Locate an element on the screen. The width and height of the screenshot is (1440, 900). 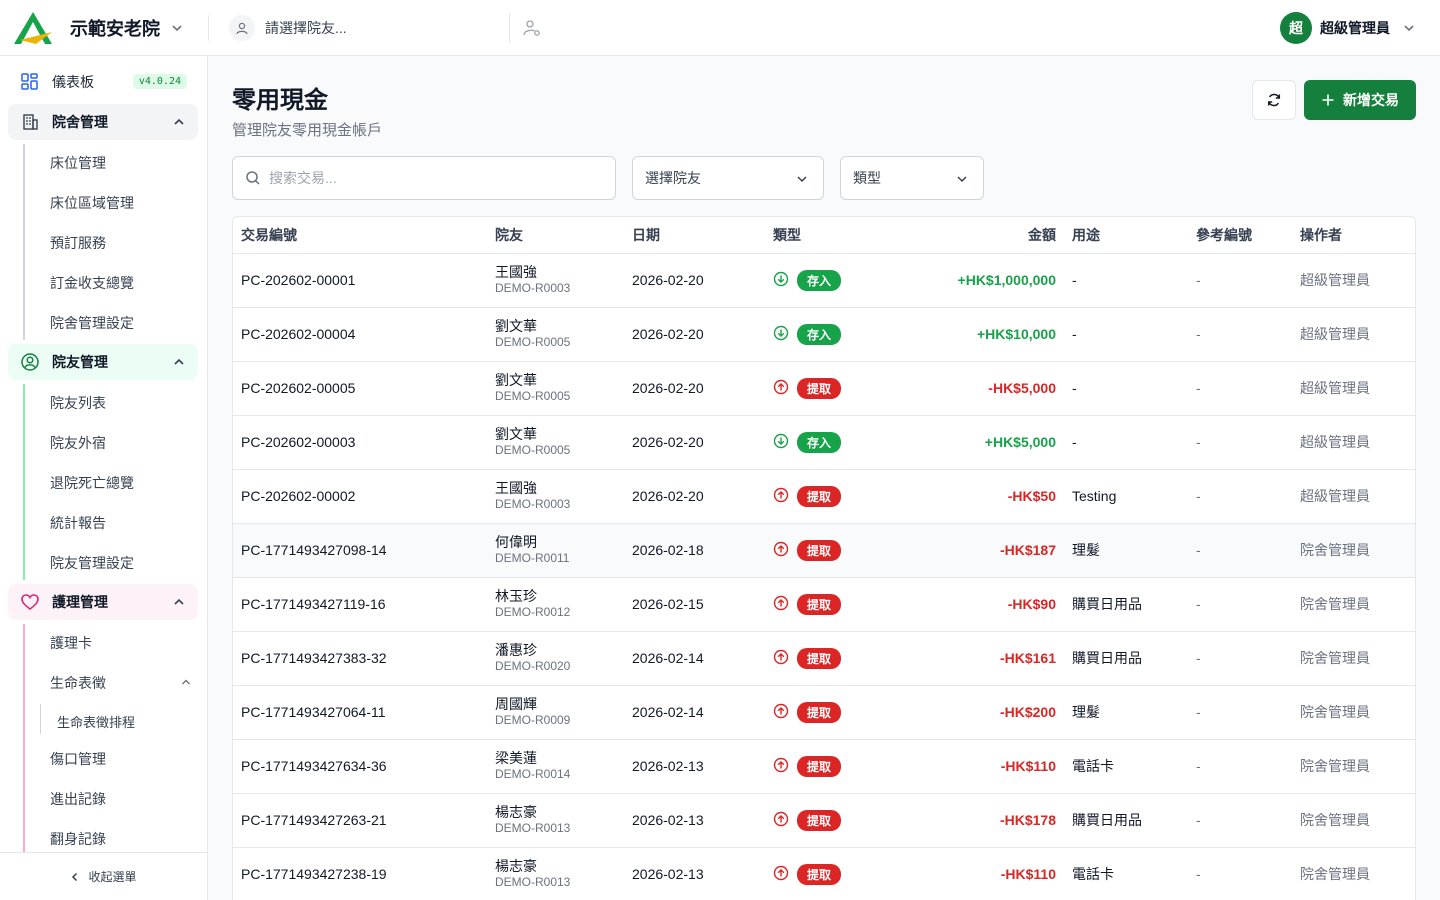
sidebar-group-residents: 院友管理 is located at coordinates (103, 362).